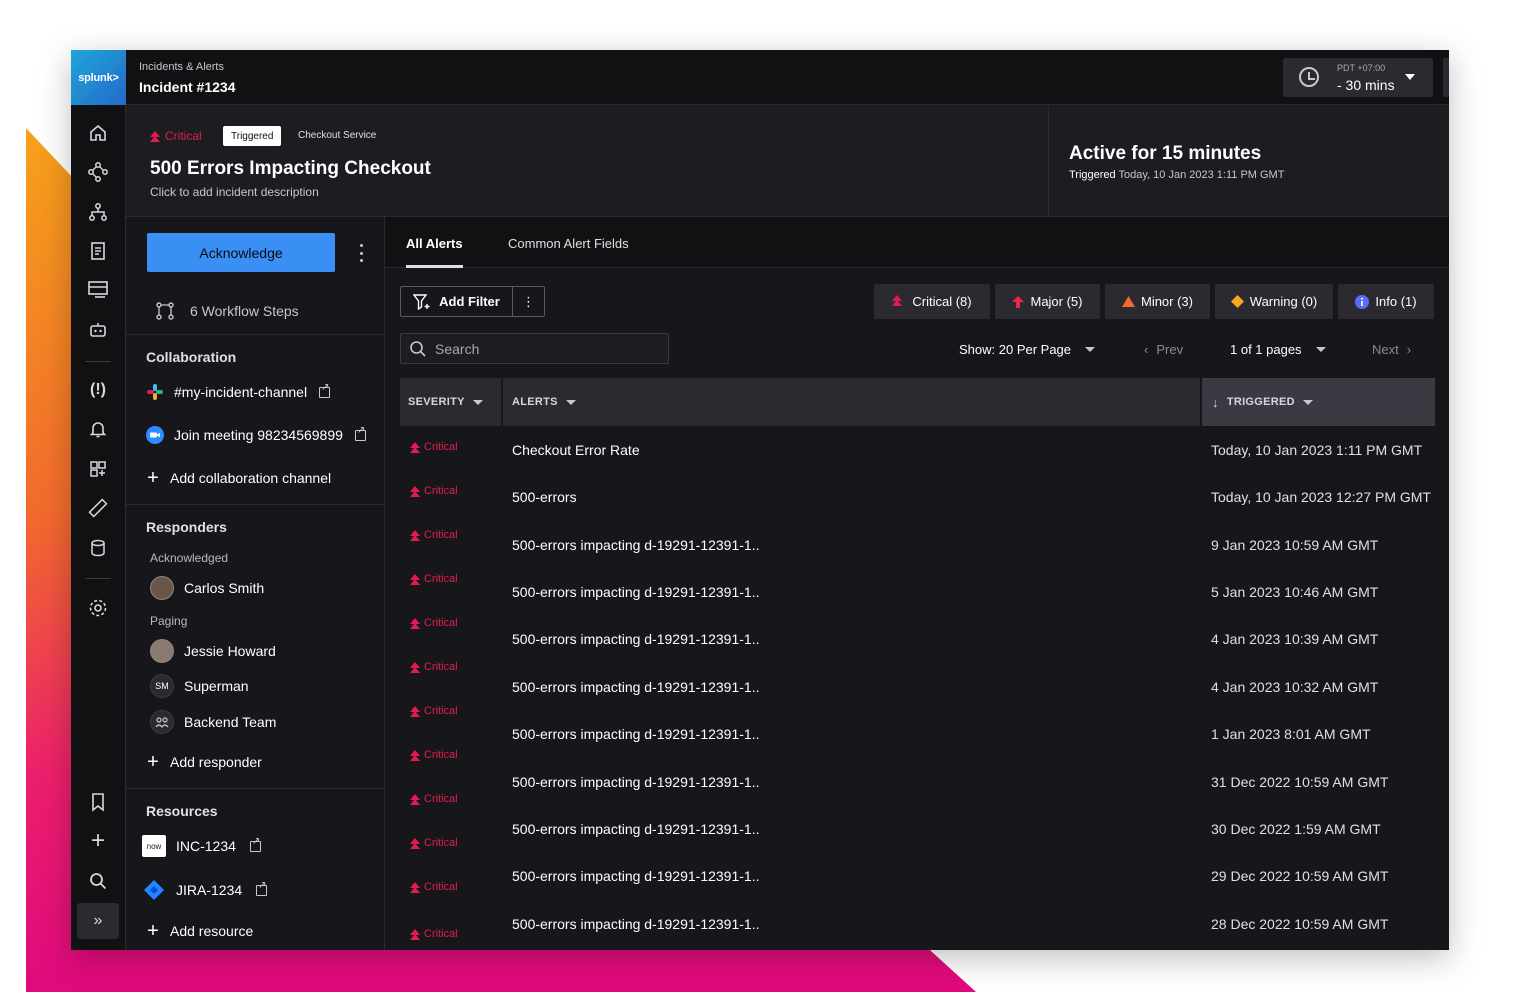 The height and width of the screenshot is (1000, 1520). I want to click on triggered-time: 5 Jan 2023 10:46 AM GMT, so click(1295, 592).